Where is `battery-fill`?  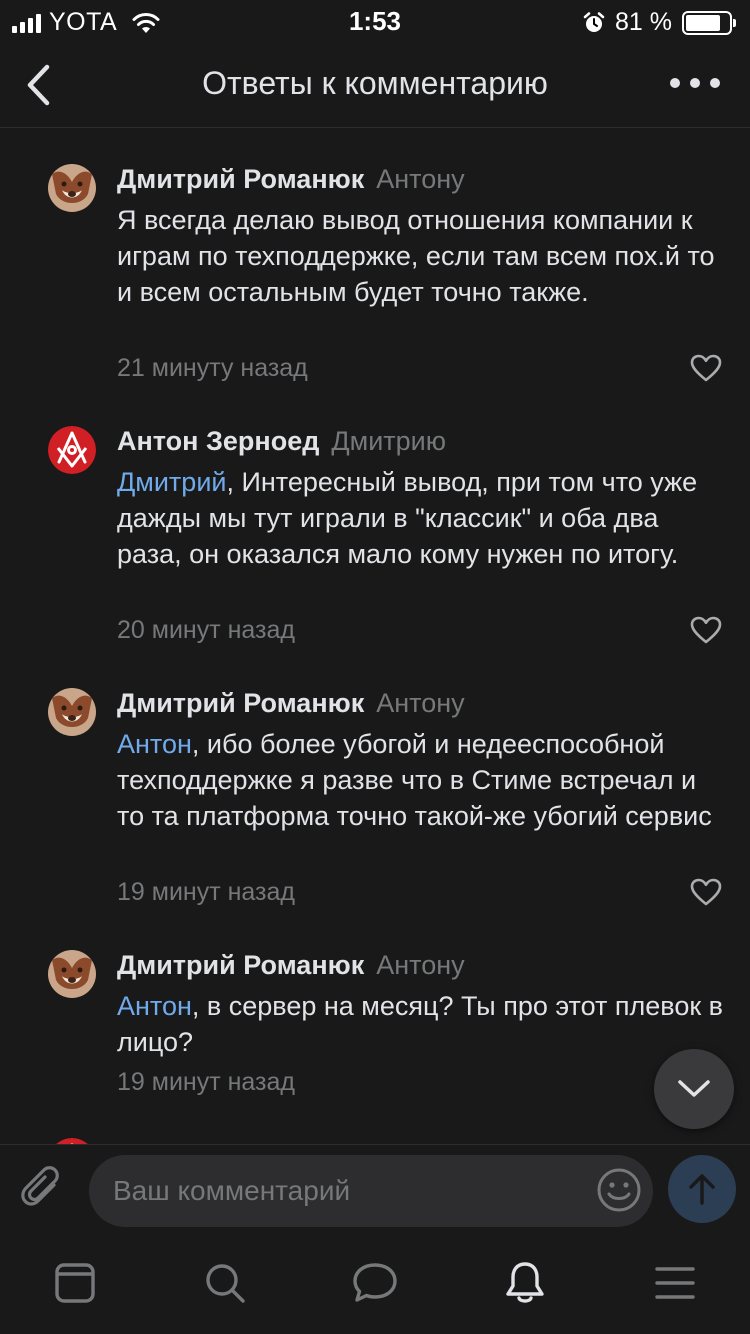 battery-fill is located at coordinates (703, 22).